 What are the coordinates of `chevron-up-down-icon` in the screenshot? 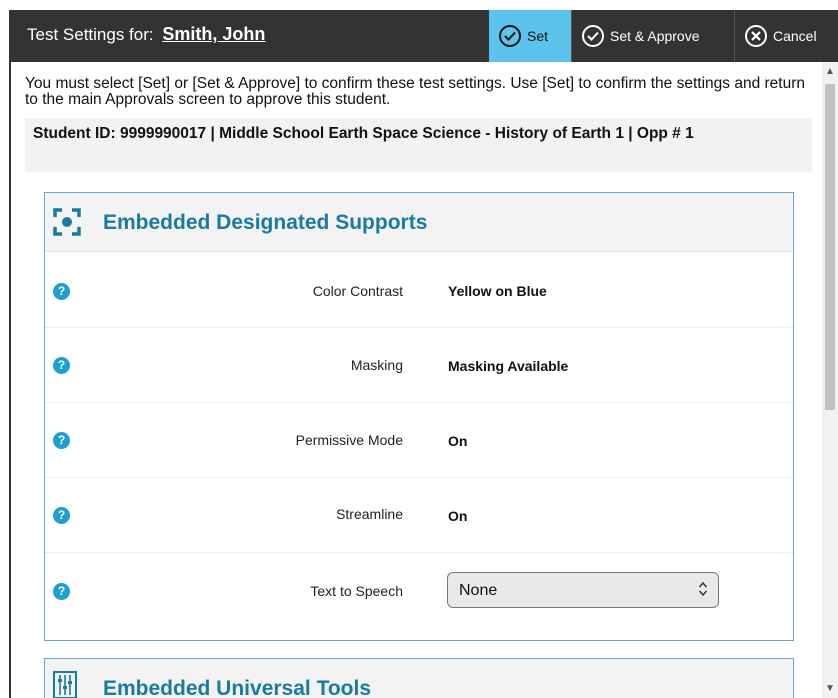 It's located at (703, 590).